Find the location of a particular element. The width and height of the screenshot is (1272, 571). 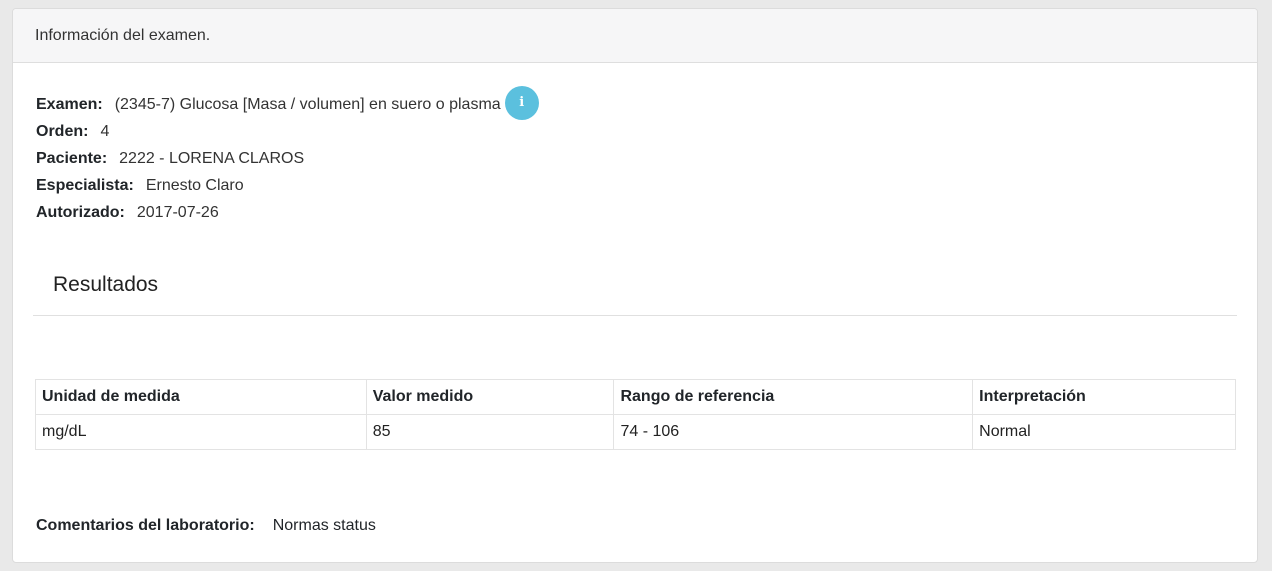

authorized-value: 2017-07-26 is located at coordinates (177, 212).